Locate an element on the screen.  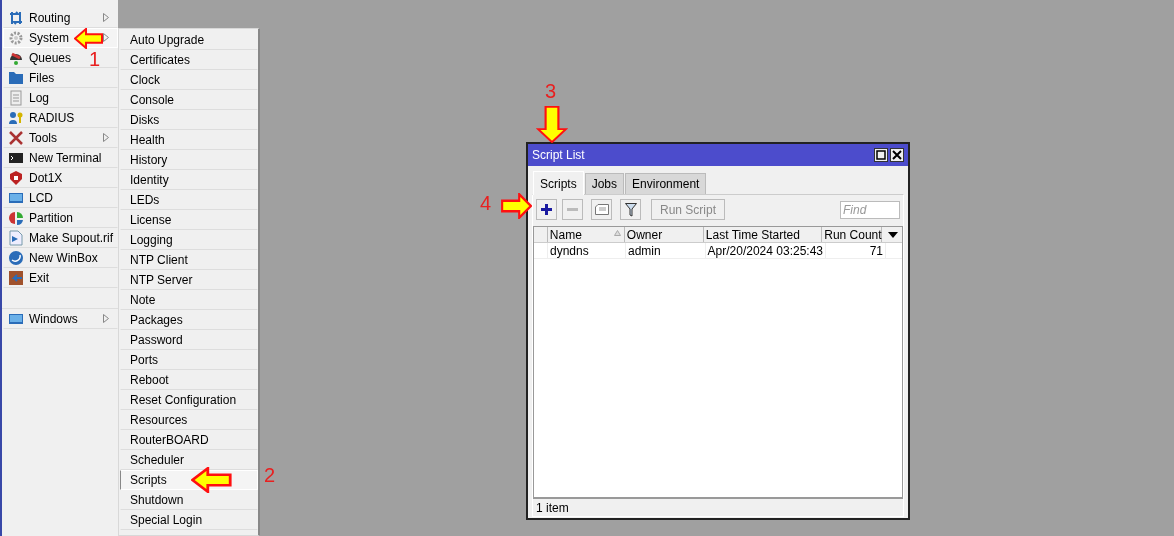
plus-icon is located at coordinates (546, 209).